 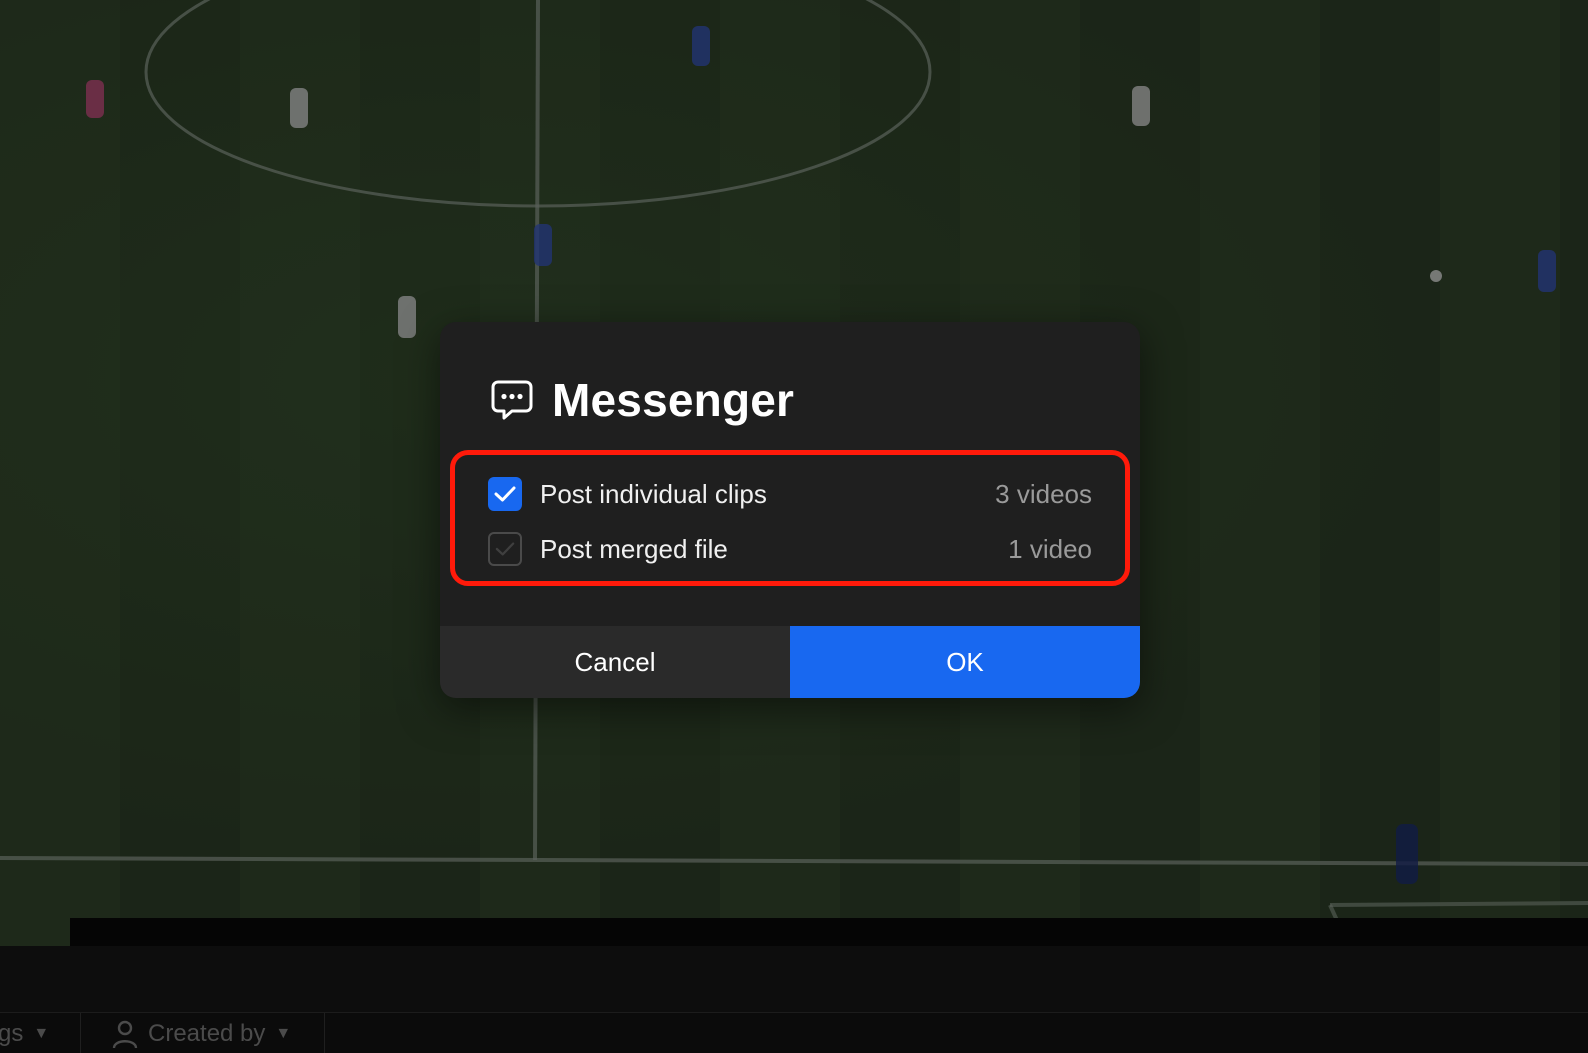 I want to click on timeline-bar, so click(x=794, y=979).